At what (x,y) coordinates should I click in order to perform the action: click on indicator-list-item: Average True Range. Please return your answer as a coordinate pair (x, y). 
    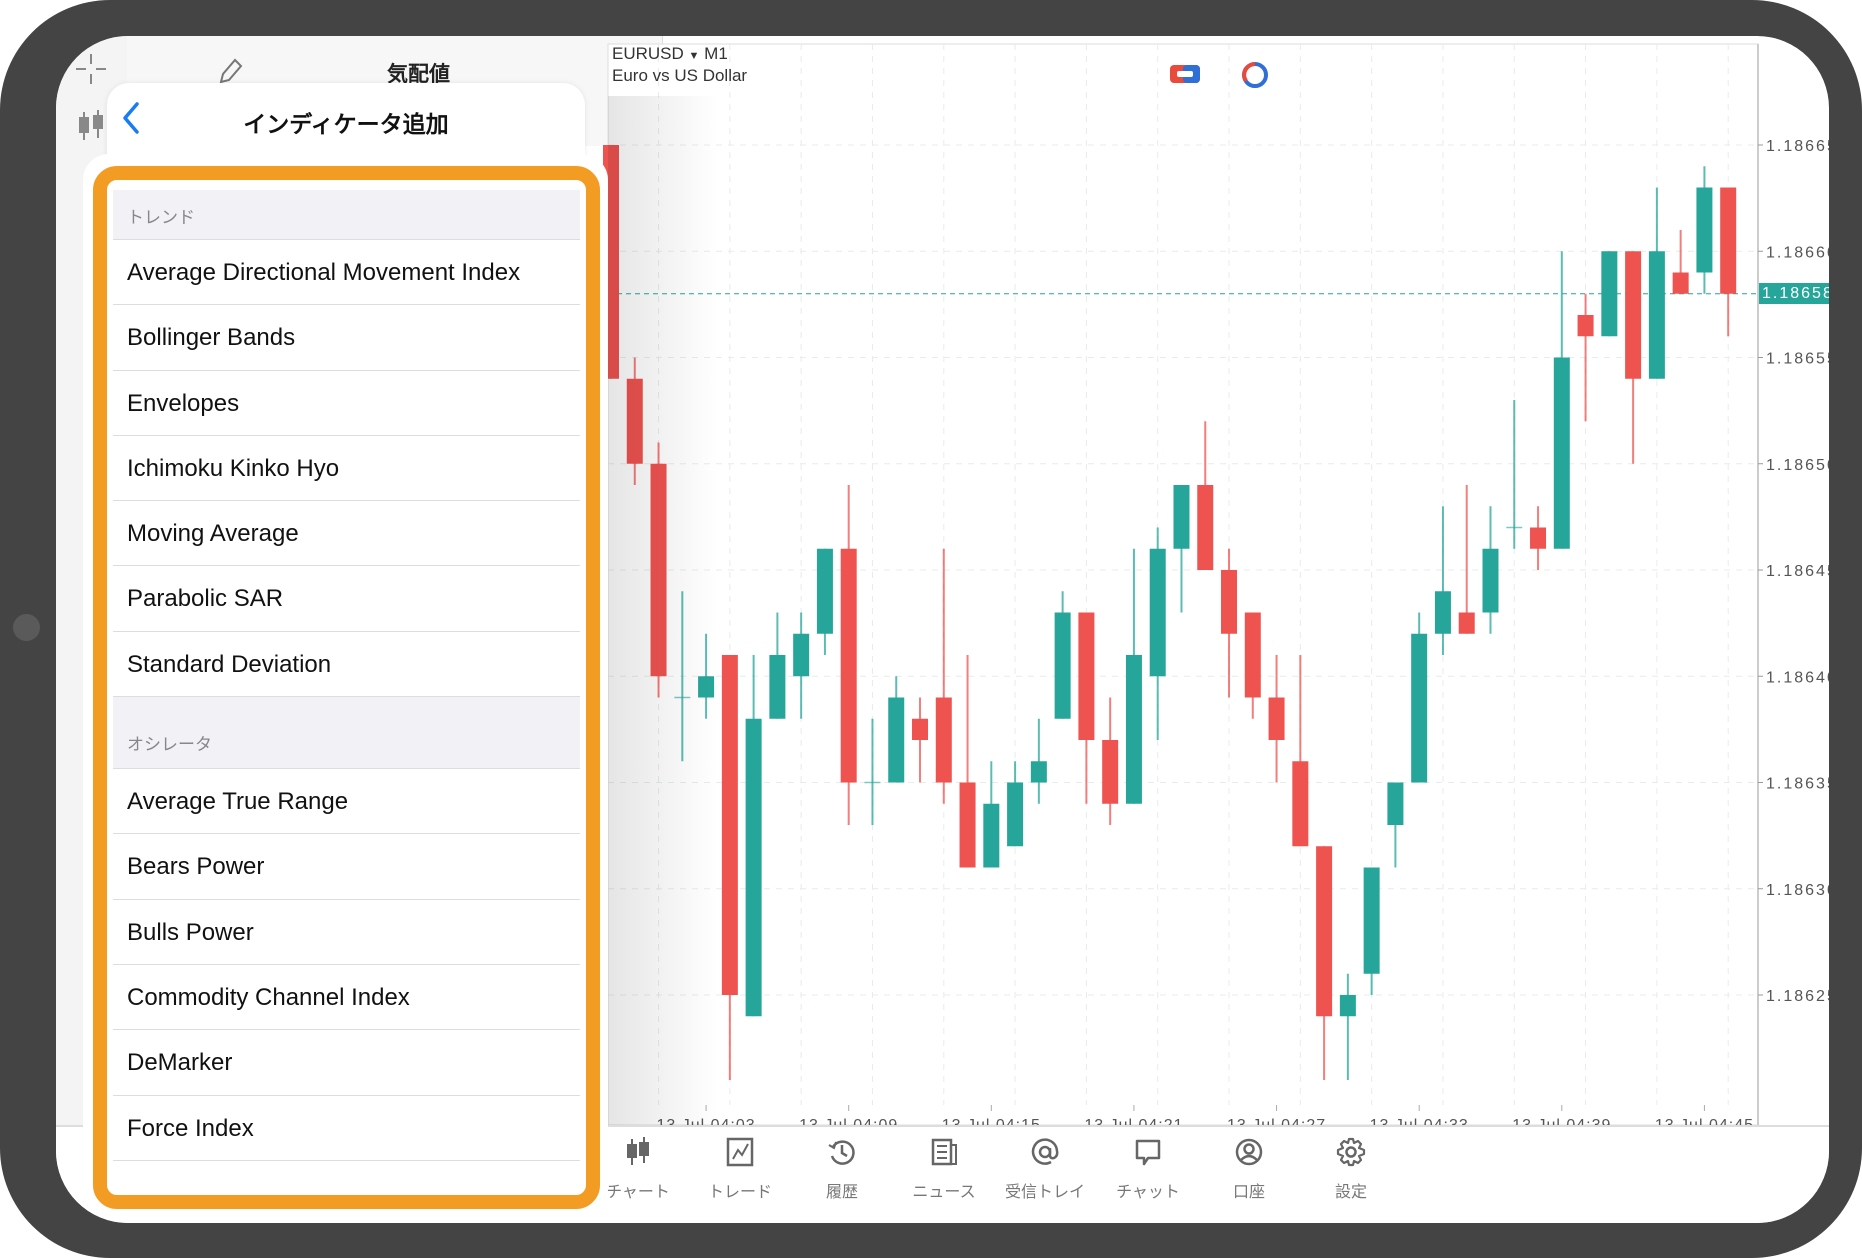
    Looking at the image, I should click on (346, 802).